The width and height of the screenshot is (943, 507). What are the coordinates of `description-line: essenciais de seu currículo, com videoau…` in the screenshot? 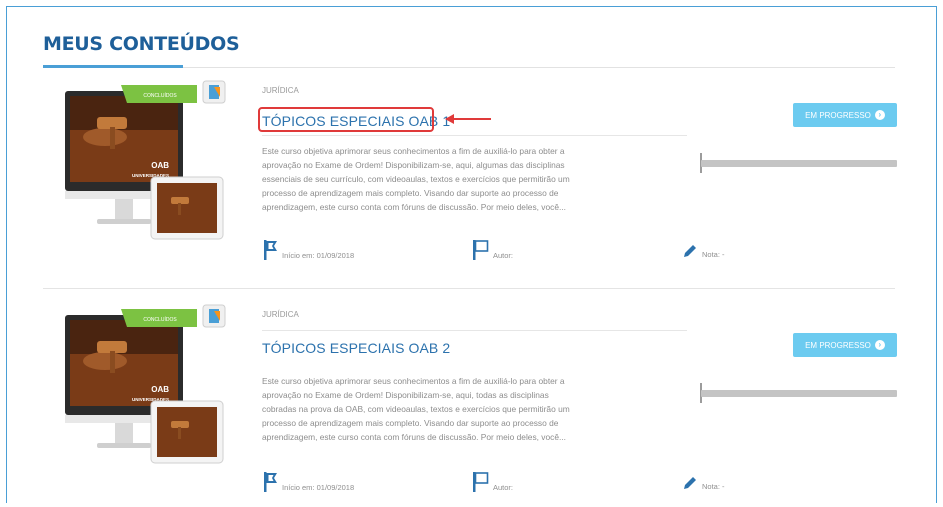 It's located at (416, 179).